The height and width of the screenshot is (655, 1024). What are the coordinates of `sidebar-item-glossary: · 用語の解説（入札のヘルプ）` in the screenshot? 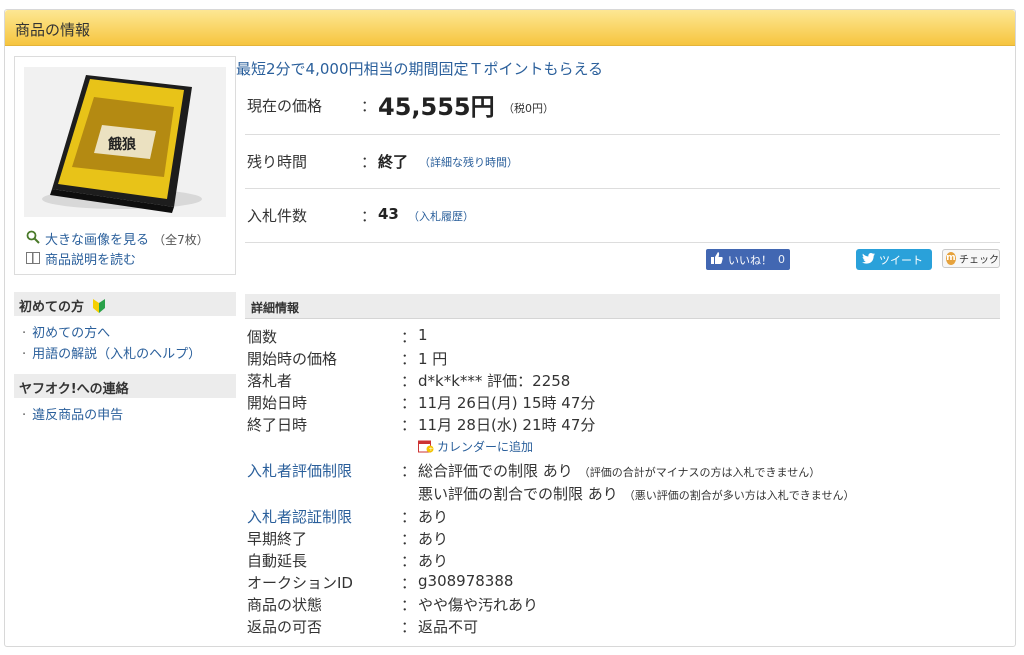 It's located at (111, 352).